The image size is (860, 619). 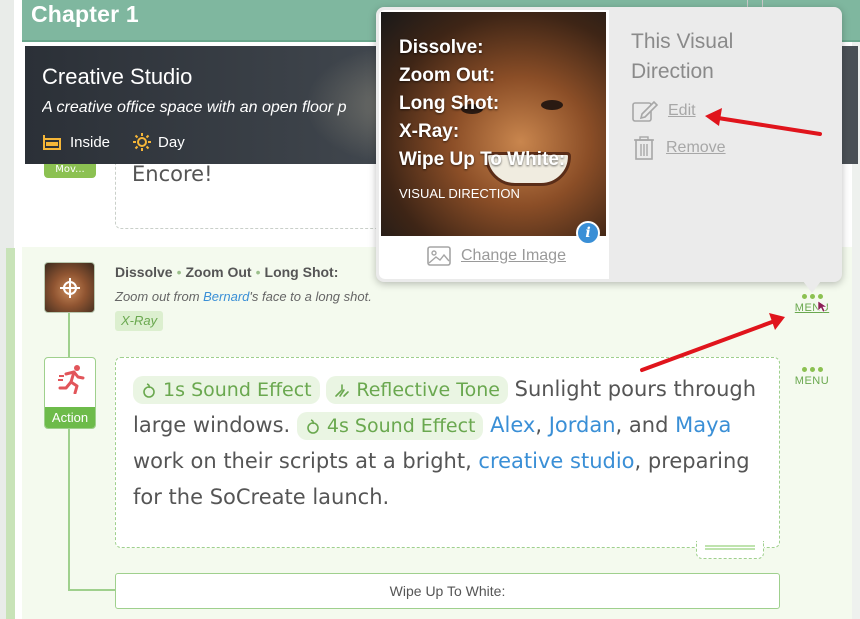 I want to click on action-label: Action, so click(x=70, y=417).